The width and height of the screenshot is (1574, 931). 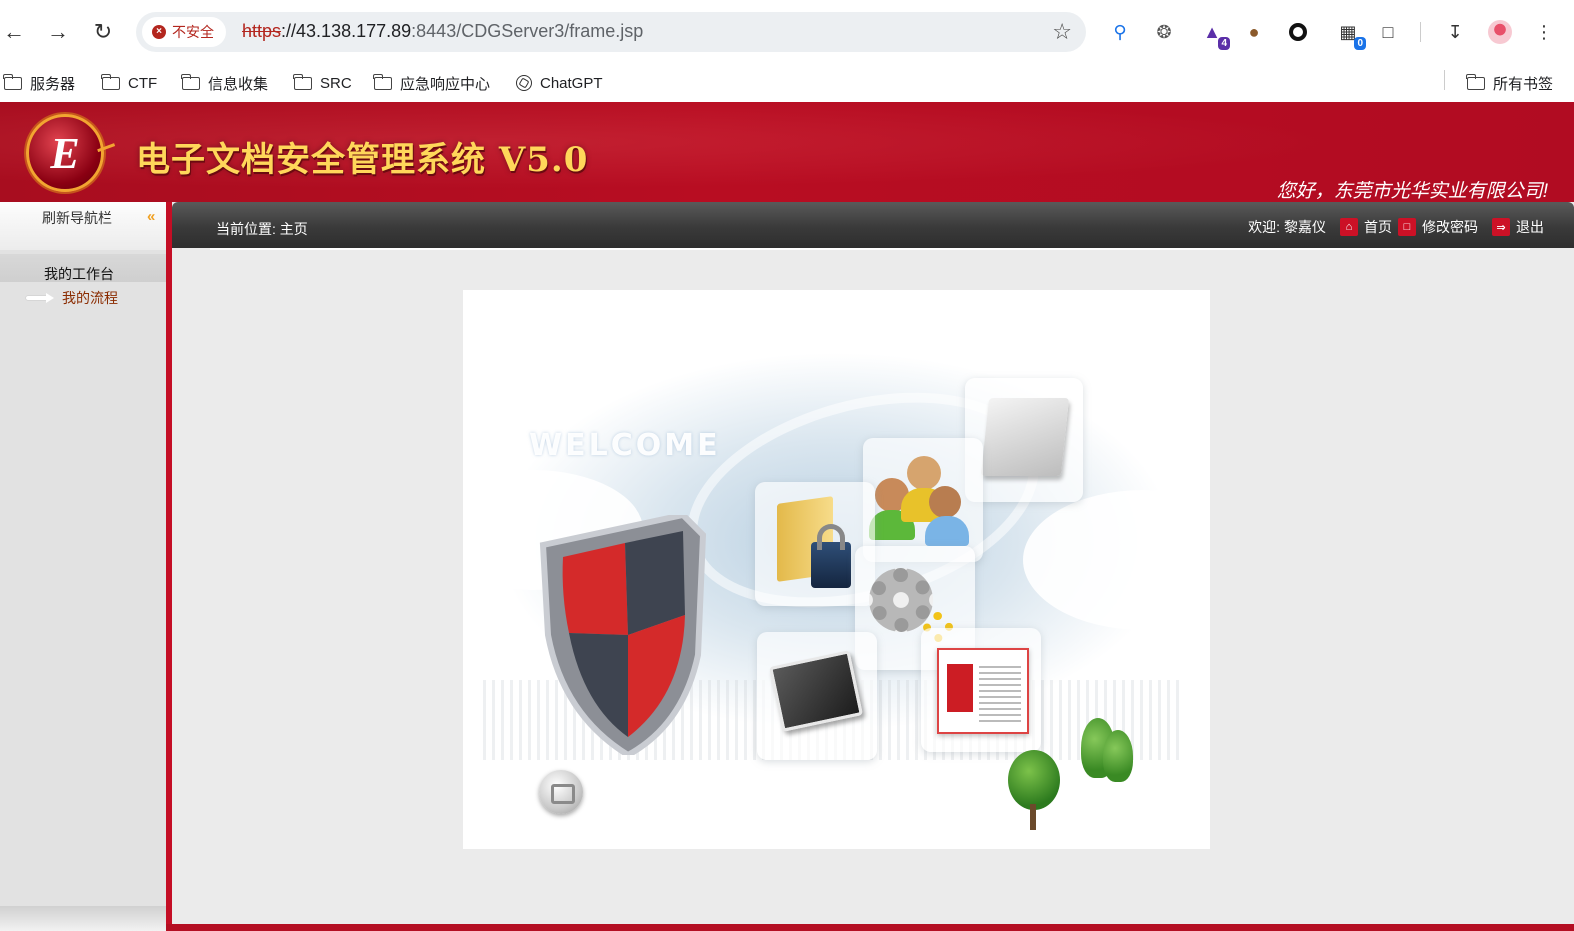 I want to click on bookmarks-divider, so click(x=1444, y=80).